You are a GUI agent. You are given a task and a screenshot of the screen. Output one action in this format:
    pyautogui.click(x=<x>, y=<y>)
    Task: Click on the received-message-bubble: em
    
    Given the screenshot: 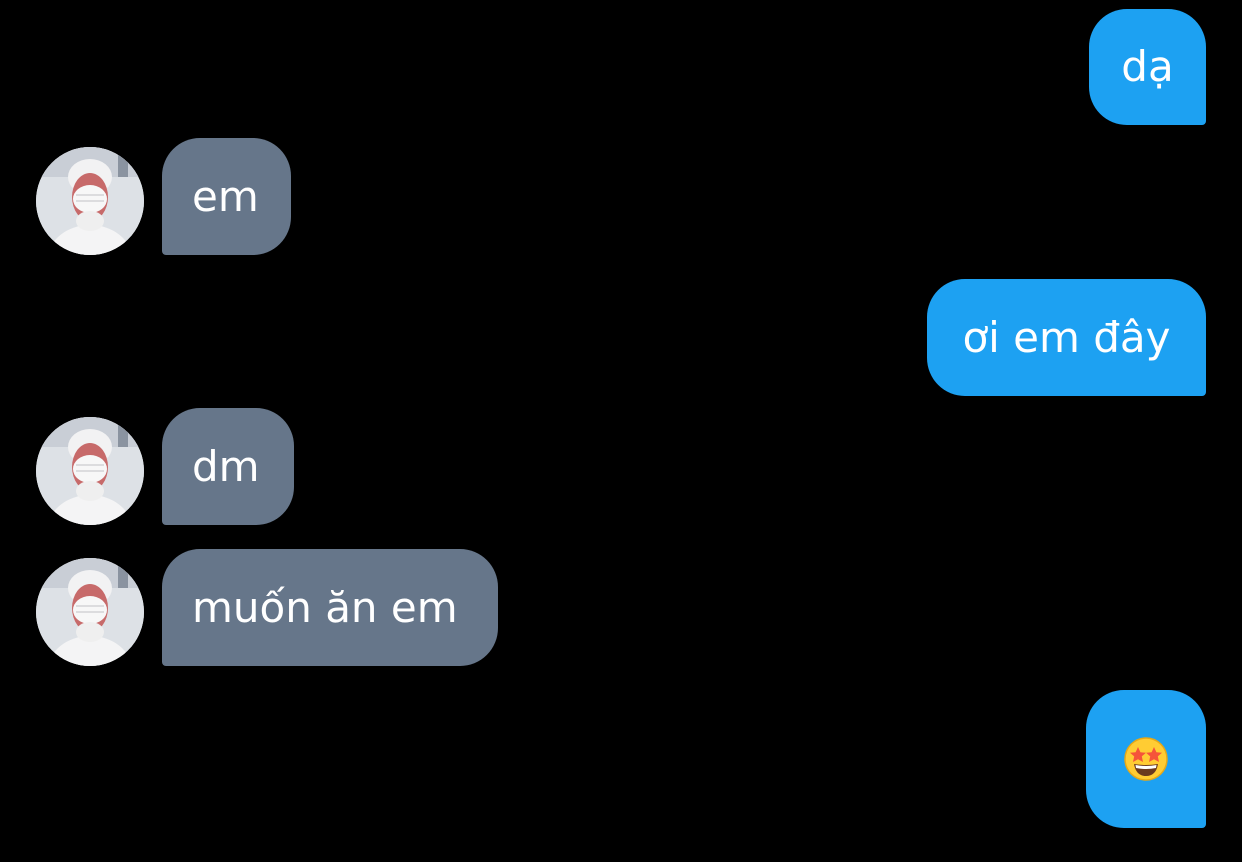 What is the action you would take?
    pyautogui.click(x=226, y=196)
    